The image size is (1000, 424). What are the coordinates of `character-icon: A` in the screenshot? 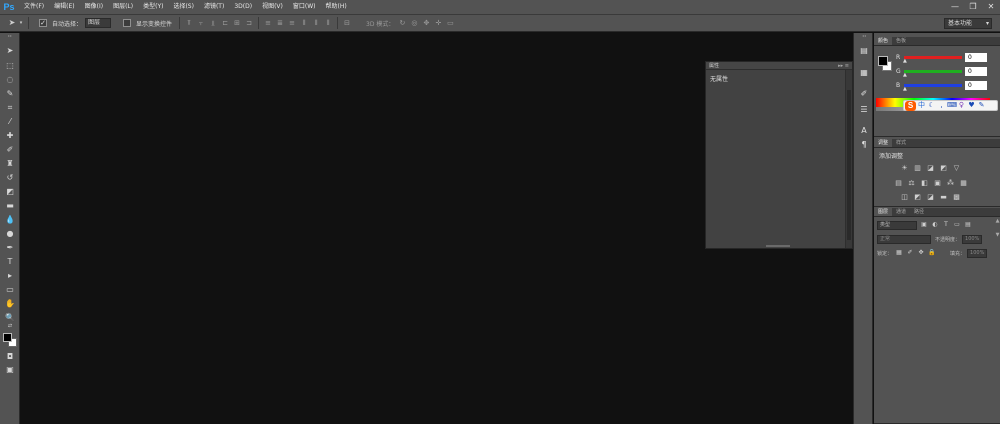 It's located at (864, 130).